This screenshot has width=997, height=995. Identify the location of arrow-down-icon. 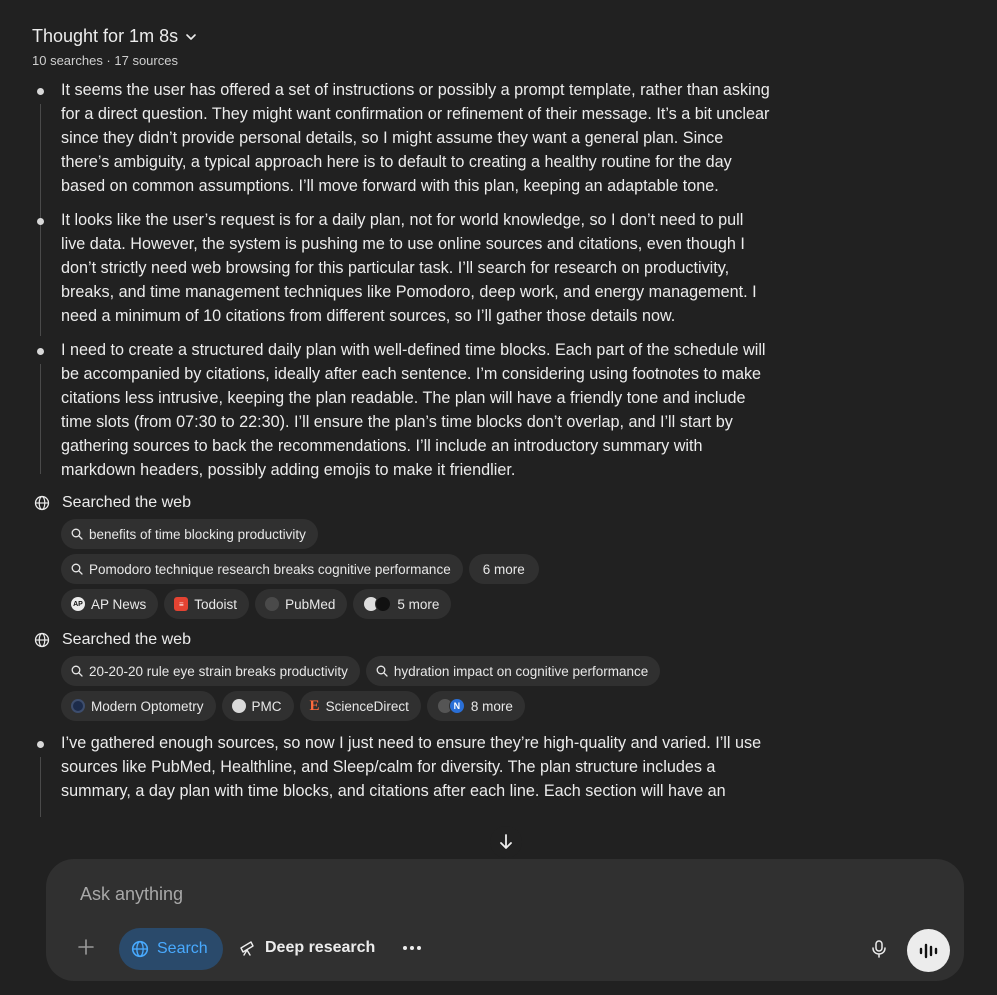
(506, 841).